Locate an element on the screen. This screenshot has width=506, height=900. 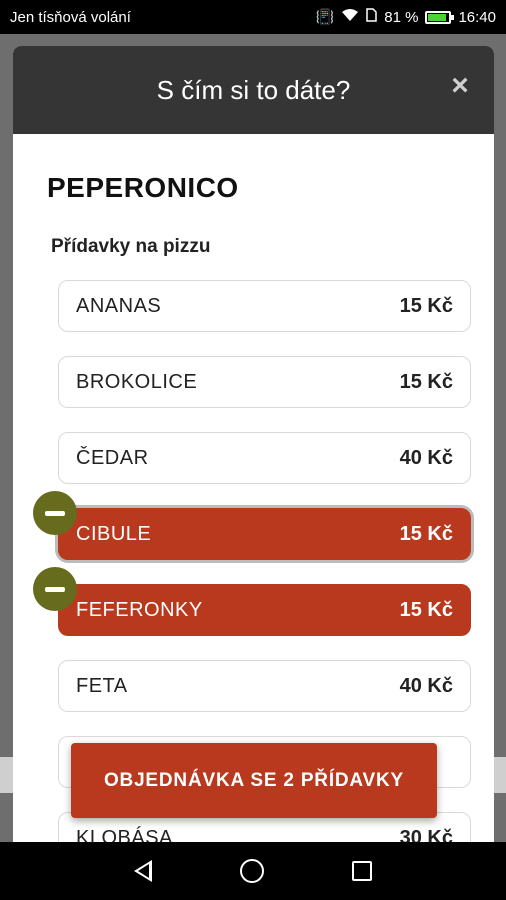
recent-apps-icon is located at coordinates (362, 871).